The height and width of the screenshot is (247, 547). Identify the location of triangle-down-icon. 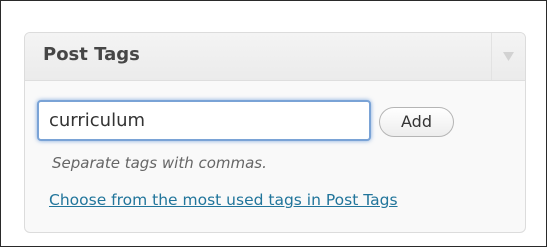
(508, 56).